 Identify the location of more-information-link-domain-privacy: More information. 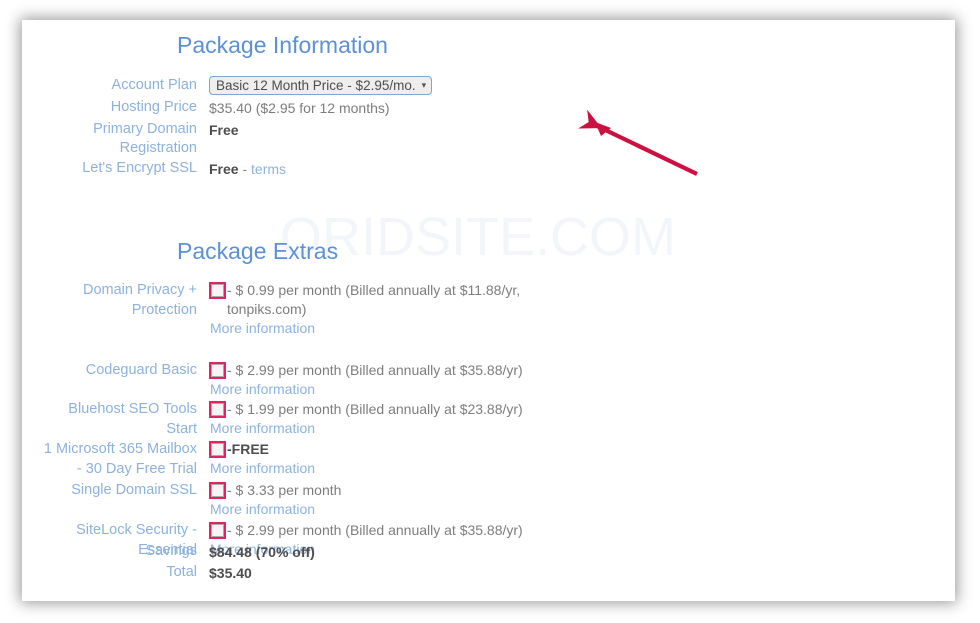
(383, 329).